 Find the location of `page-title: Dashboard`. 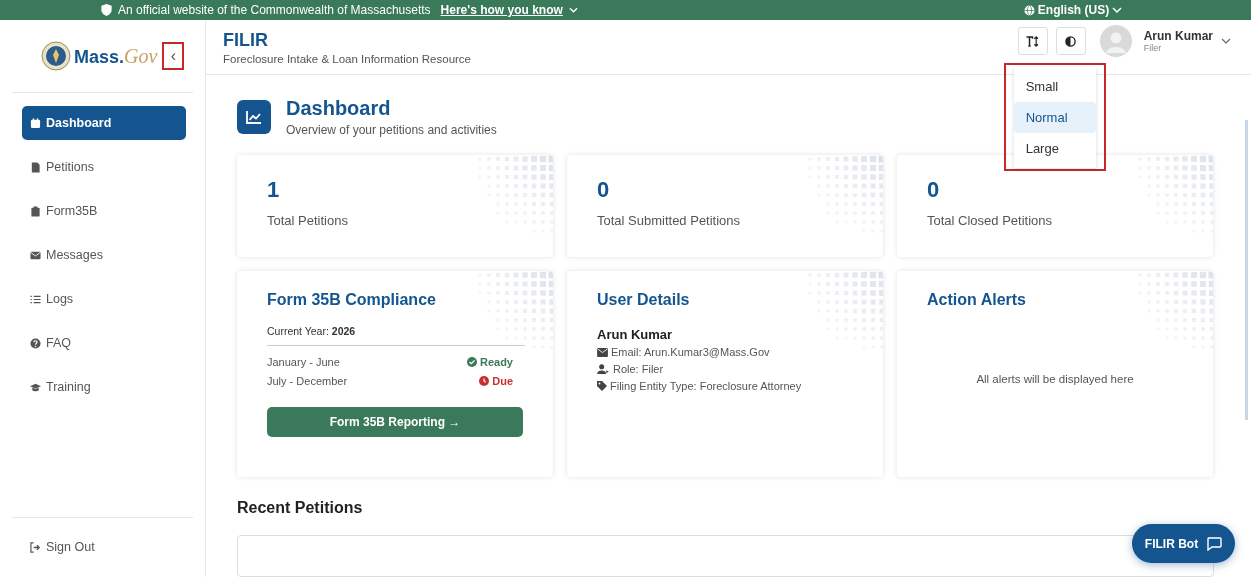

page-title: Dashboard is located at coordinates (339, 108).